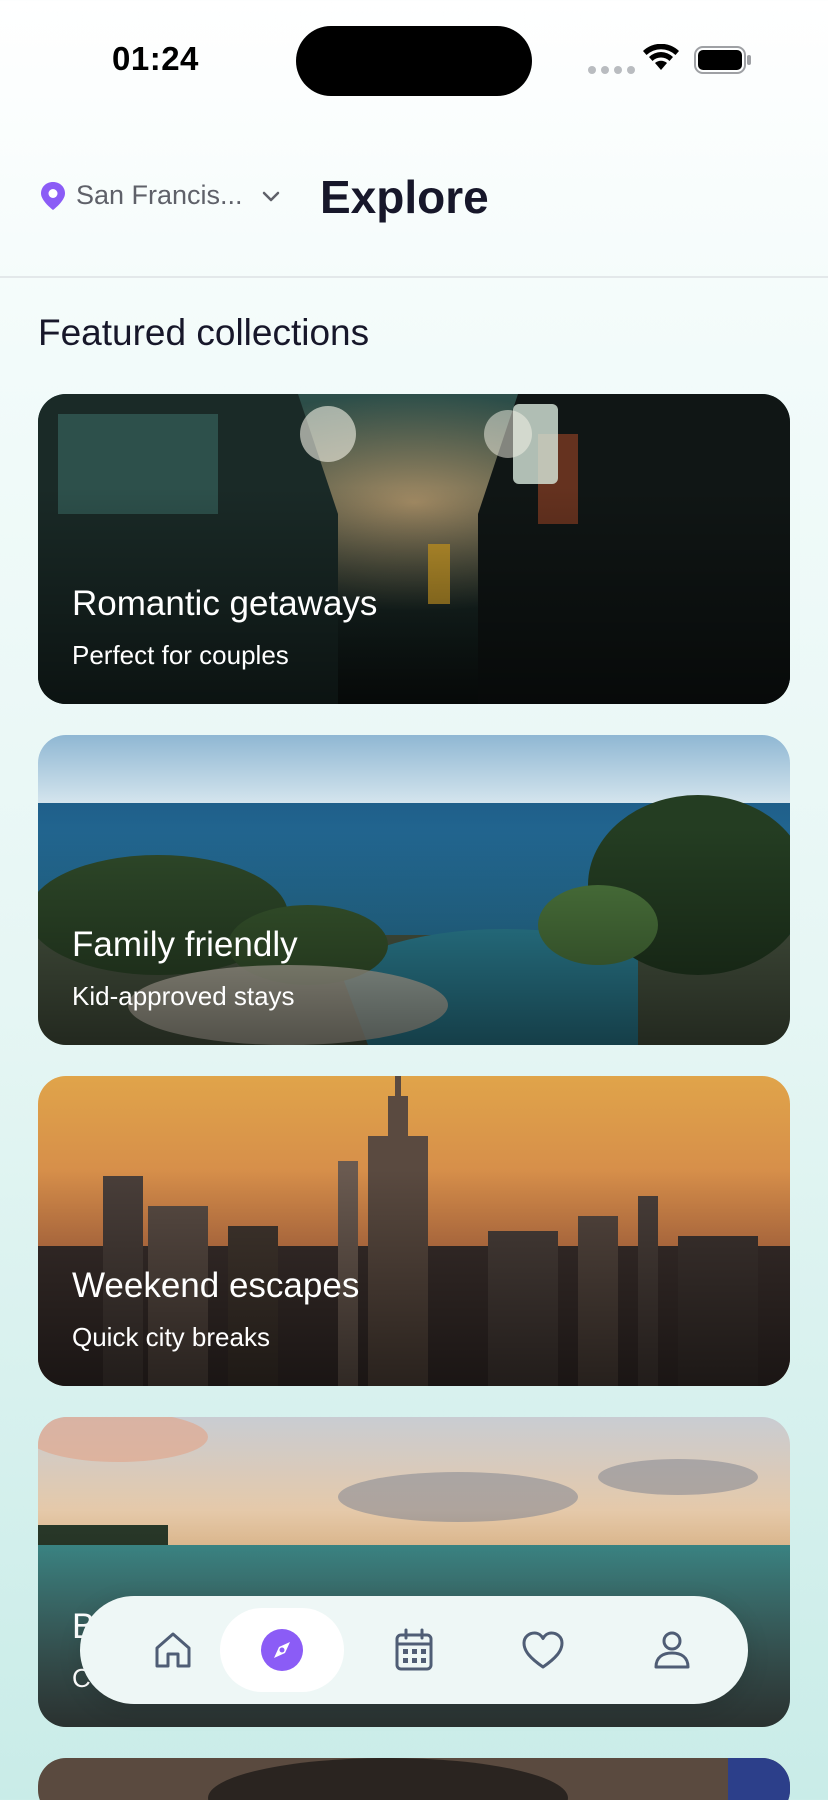 This screenshot has height=1800, width=828. What do you see at coordinates (171, 1337) in the screenshot?
I see `card-subtitle: Quick city breaks` at bounding box center [171, 1337].